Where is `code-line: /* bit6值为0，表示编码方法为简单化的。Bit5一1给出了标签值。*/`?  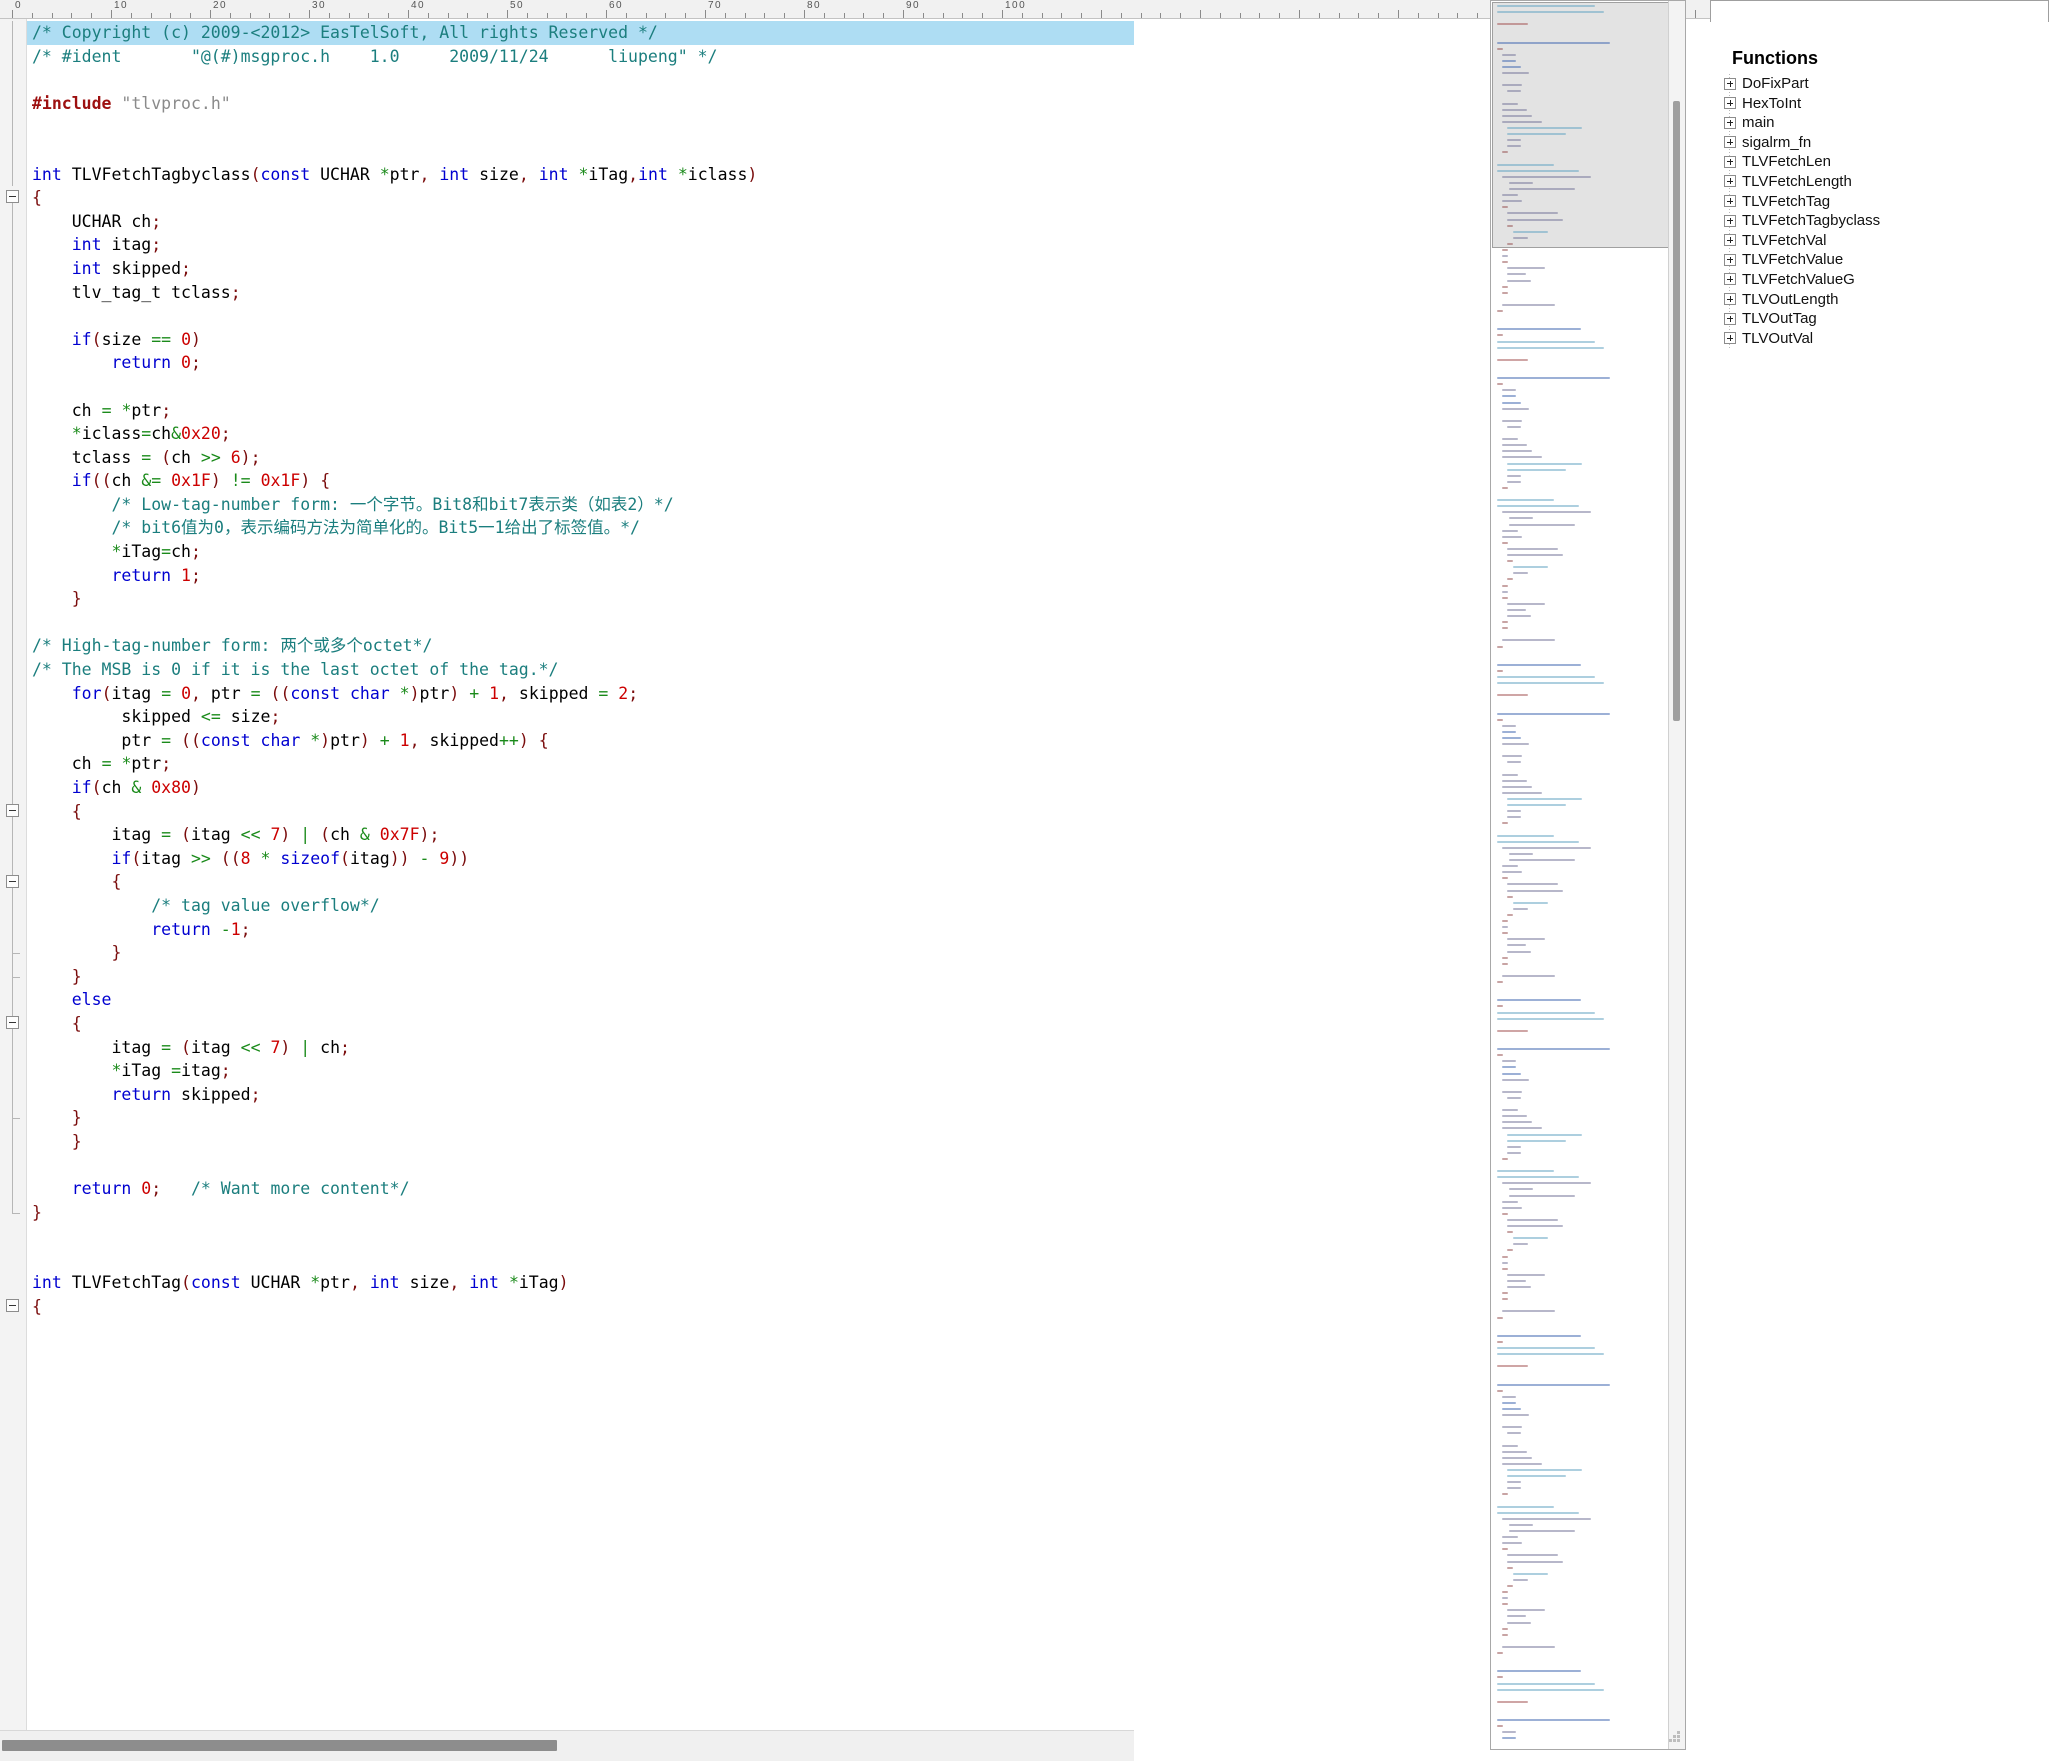
code-line: /* bit6值为0，表示编码方法为简单化的。Bit5一1给出了标签值。*/ is located at coordinates (580, 528).